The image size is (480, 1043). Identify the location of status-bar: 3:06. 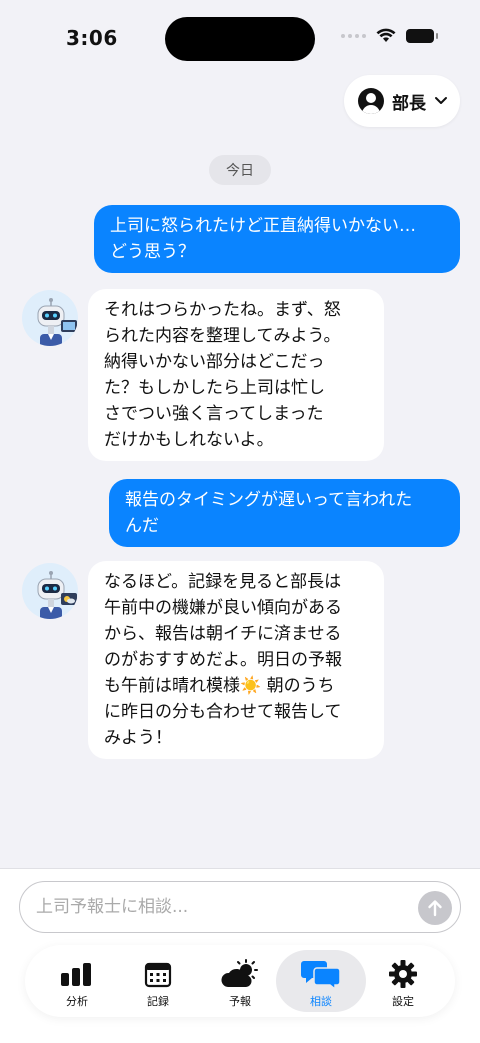
(240, 35).